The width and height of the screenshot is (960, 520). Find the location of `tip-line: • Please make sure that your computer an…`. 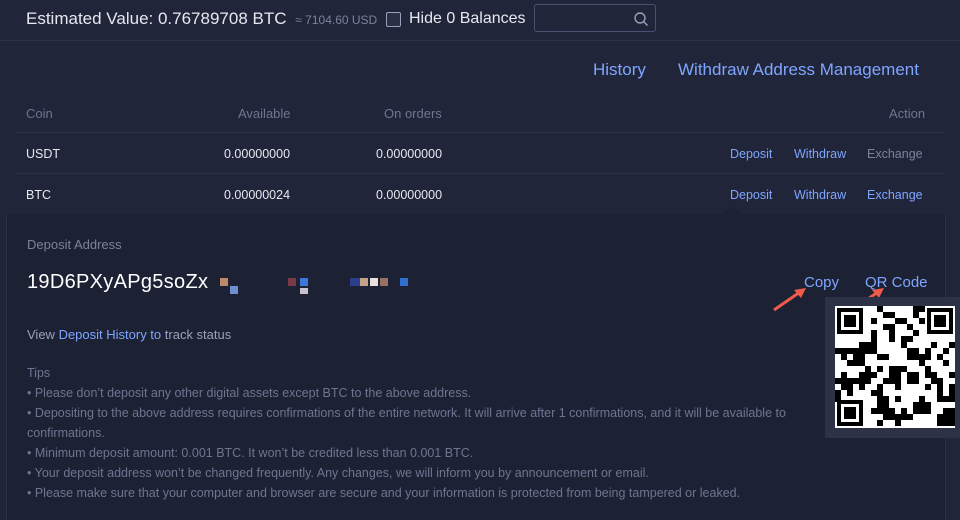

tip-line: • Please make sure that your computer an… is located at coordinates (384, 493).